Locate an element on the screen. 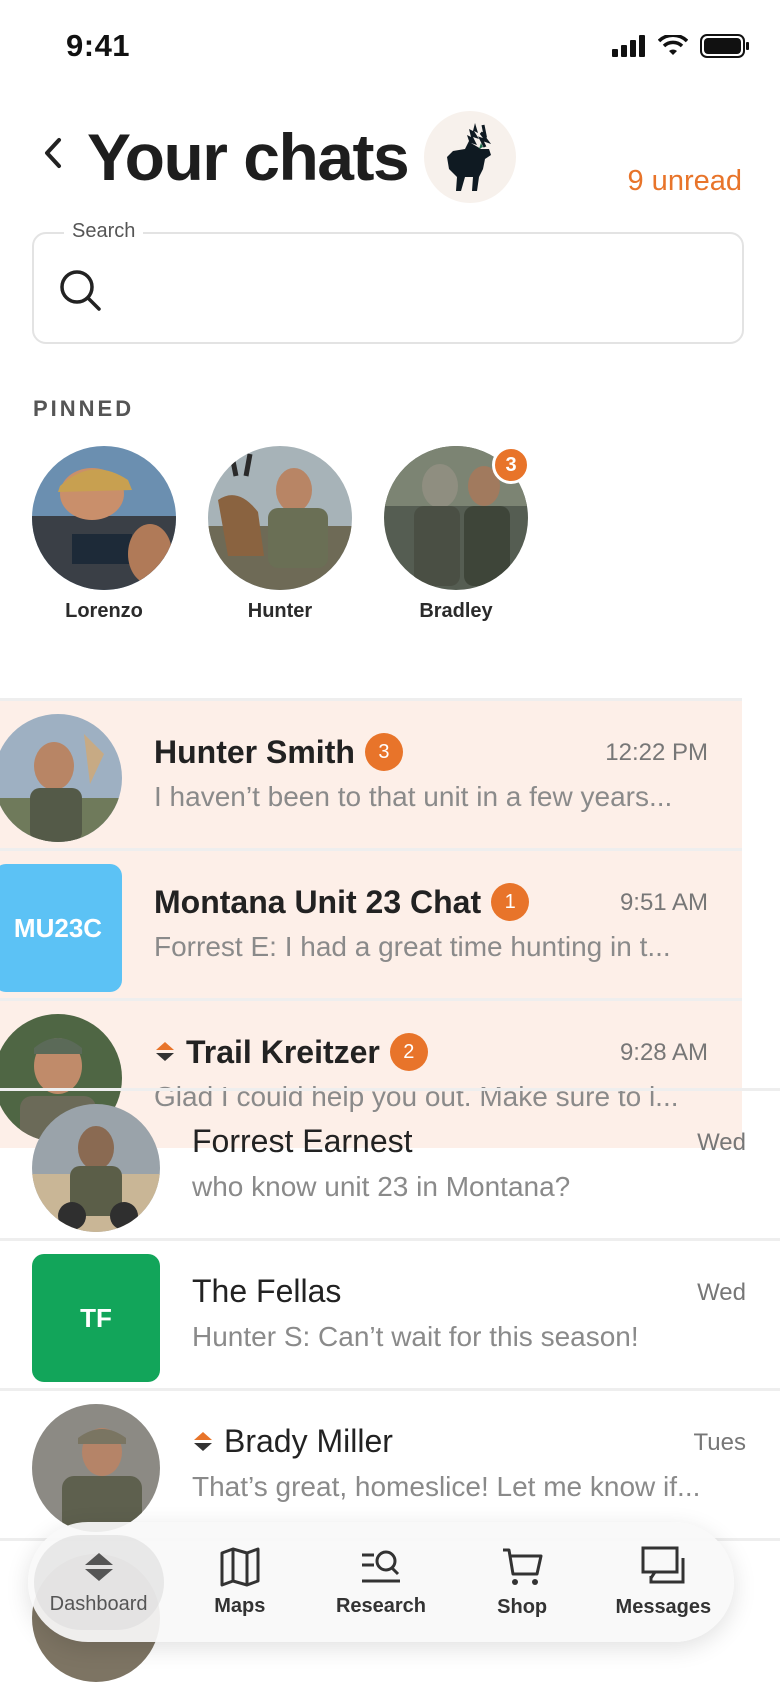 This screenshot has width=780, height=1688. pinned-name: Bradley is located at coordinates (456, 611).